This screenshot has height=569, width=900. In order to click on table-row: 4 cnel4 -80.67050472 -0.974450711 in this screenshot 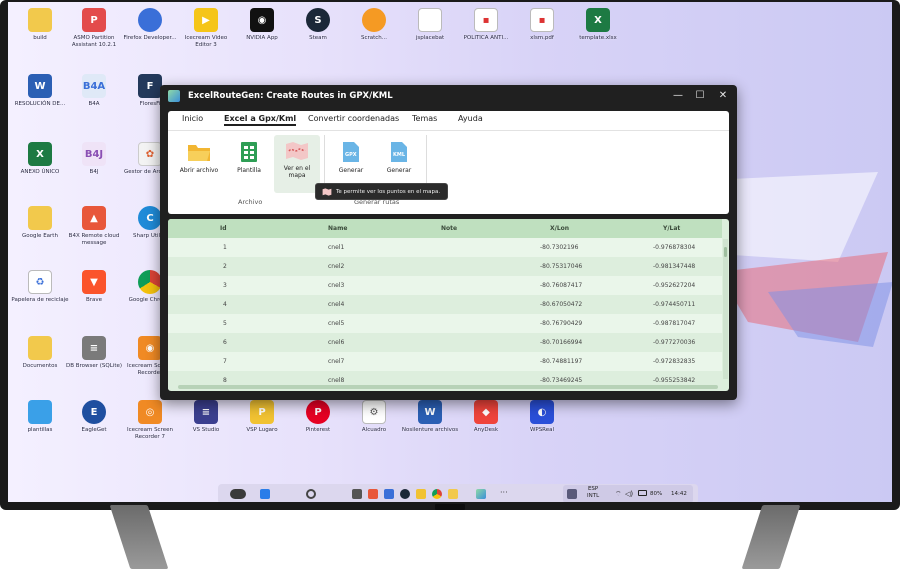, I will do `click(445, 304)`.